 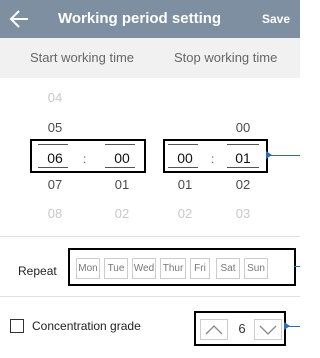 I want to click on concentration-value: 6, so click(x=242, y=328).